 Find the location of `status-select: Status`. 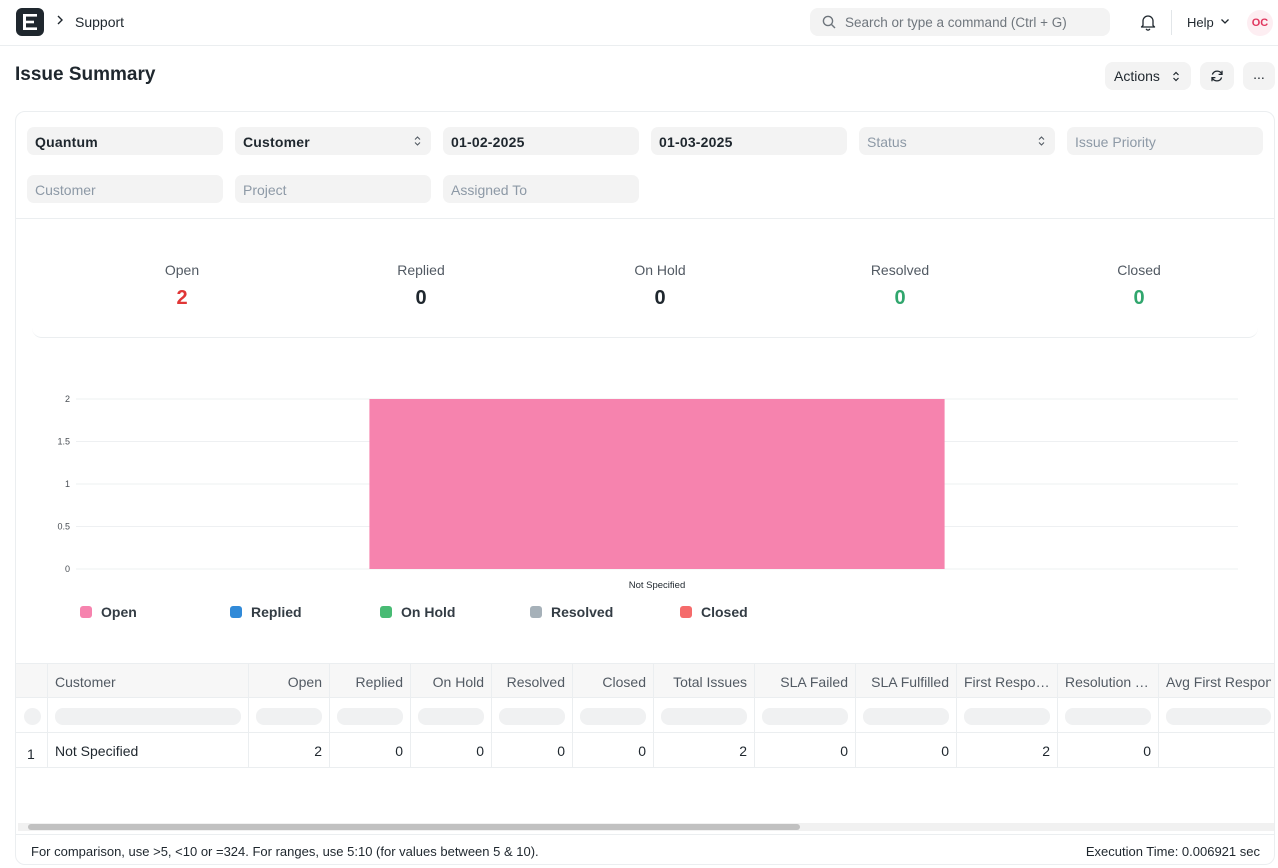

status-select: Status is located at coordinates (957, 141).